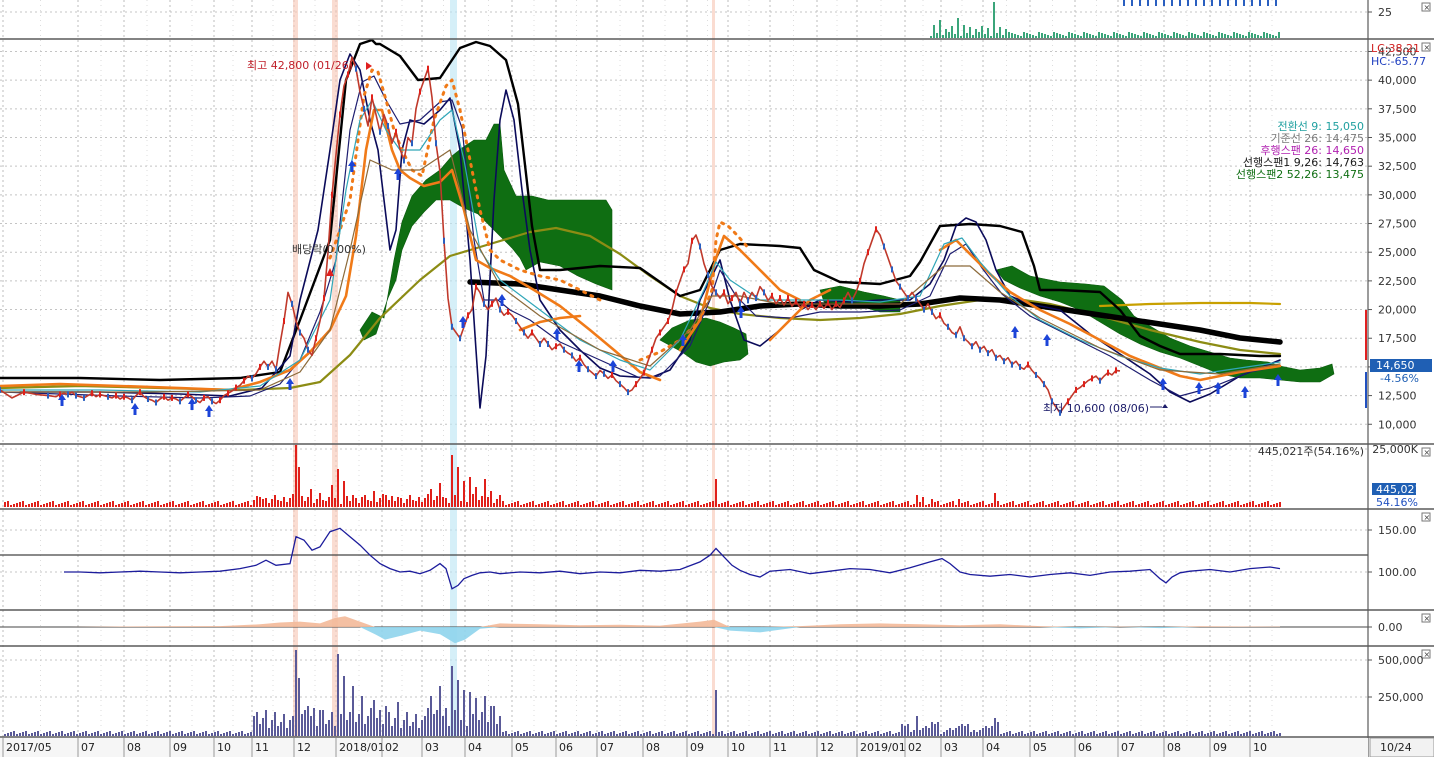 This screenshot has height=761, width=1434. I want to click on price-axis-label: 37,500, so click(1397, 109).